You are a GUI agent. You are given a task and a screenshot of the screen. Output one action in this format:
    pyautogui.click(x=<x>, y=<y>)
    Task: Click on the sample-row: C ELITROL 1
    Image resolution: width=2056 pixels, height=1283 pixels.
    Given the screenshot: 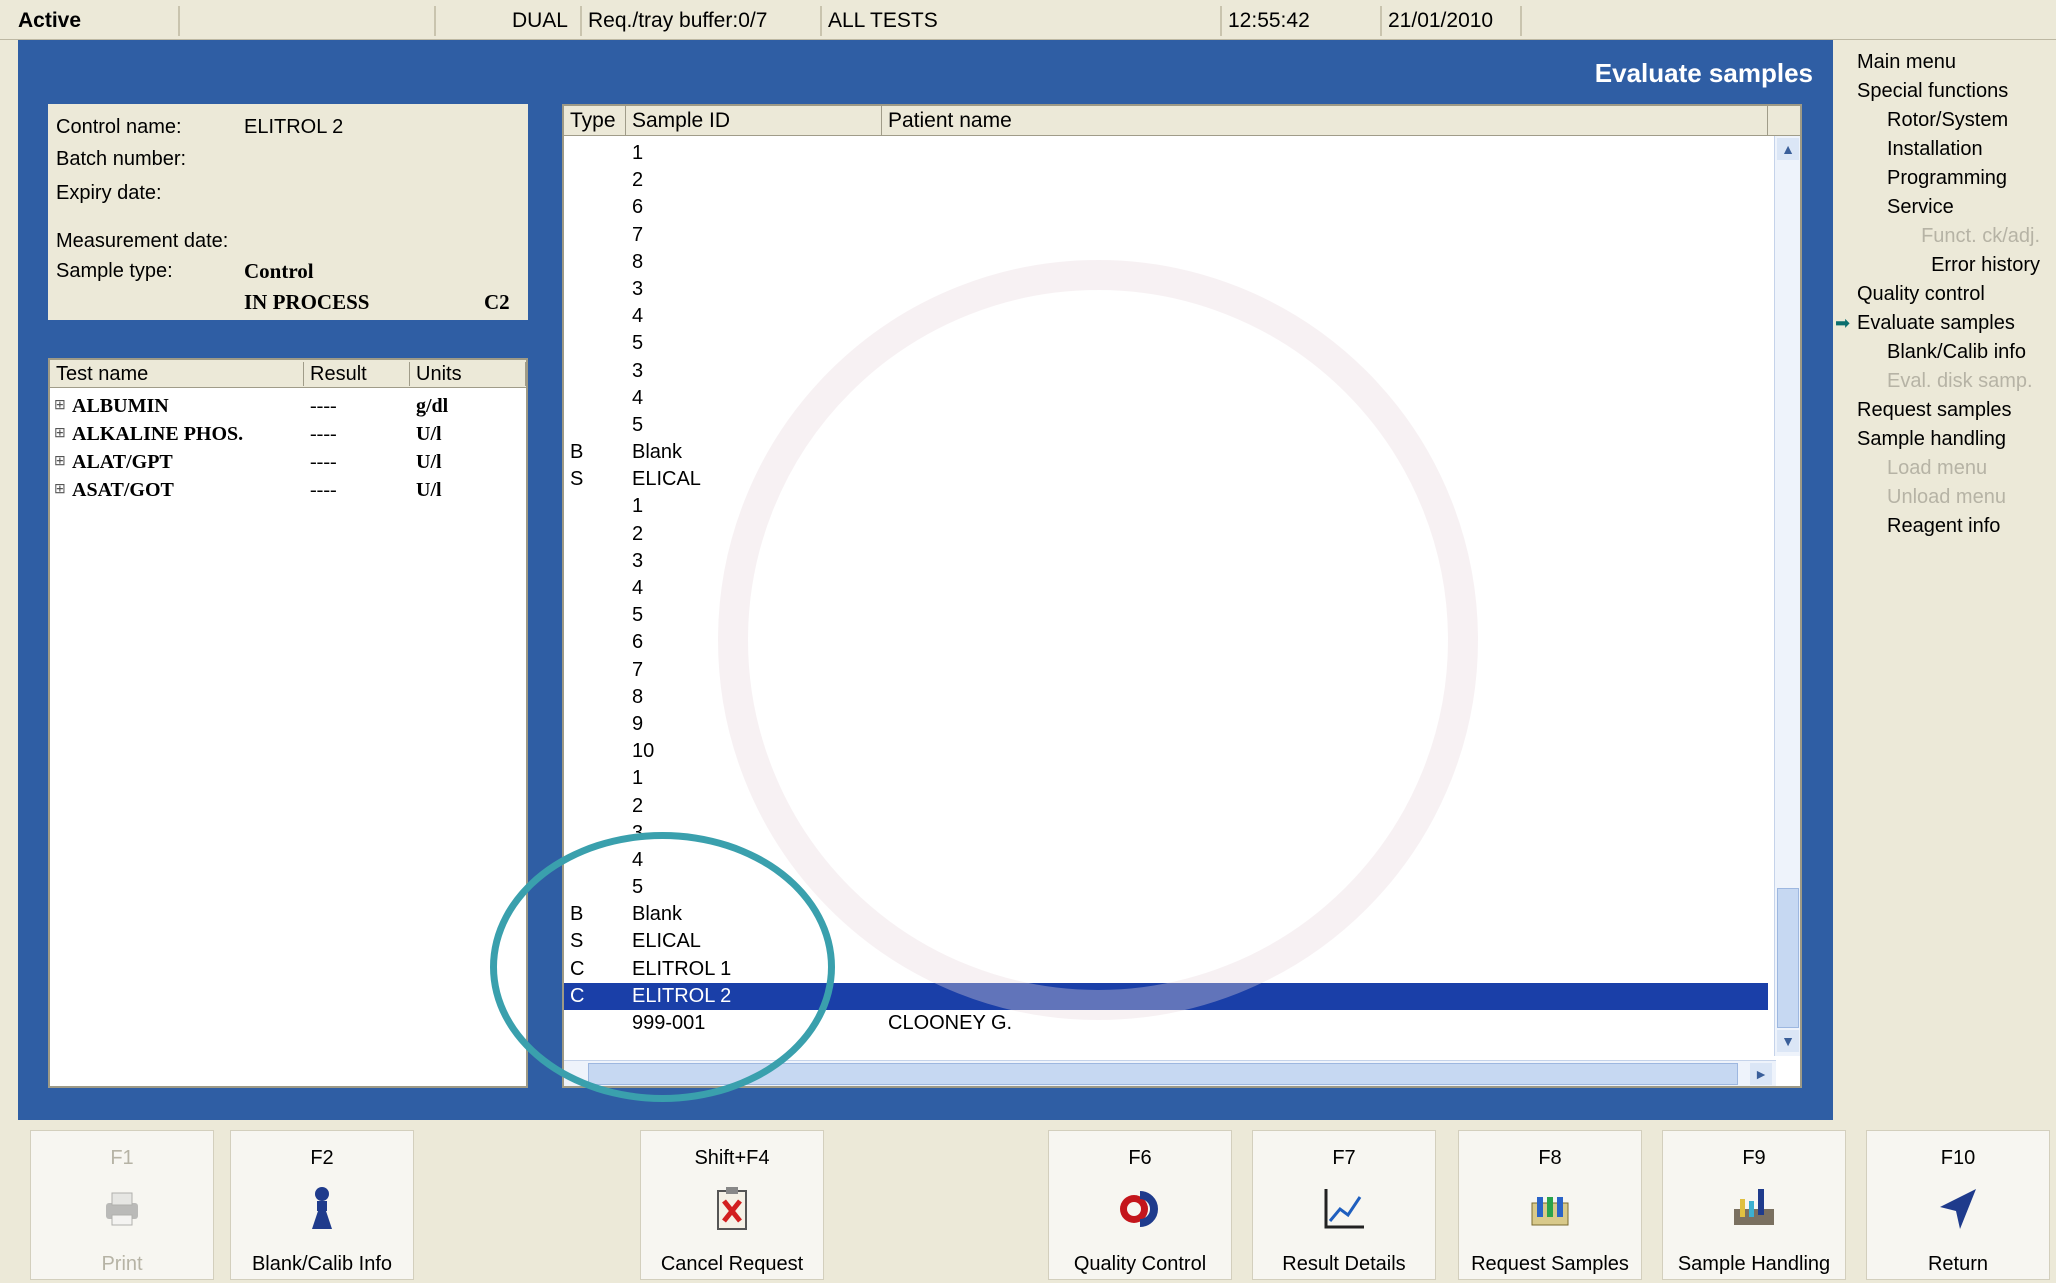 What is the action you would take?
    pyautogui.click(x=1166, y=969)
    